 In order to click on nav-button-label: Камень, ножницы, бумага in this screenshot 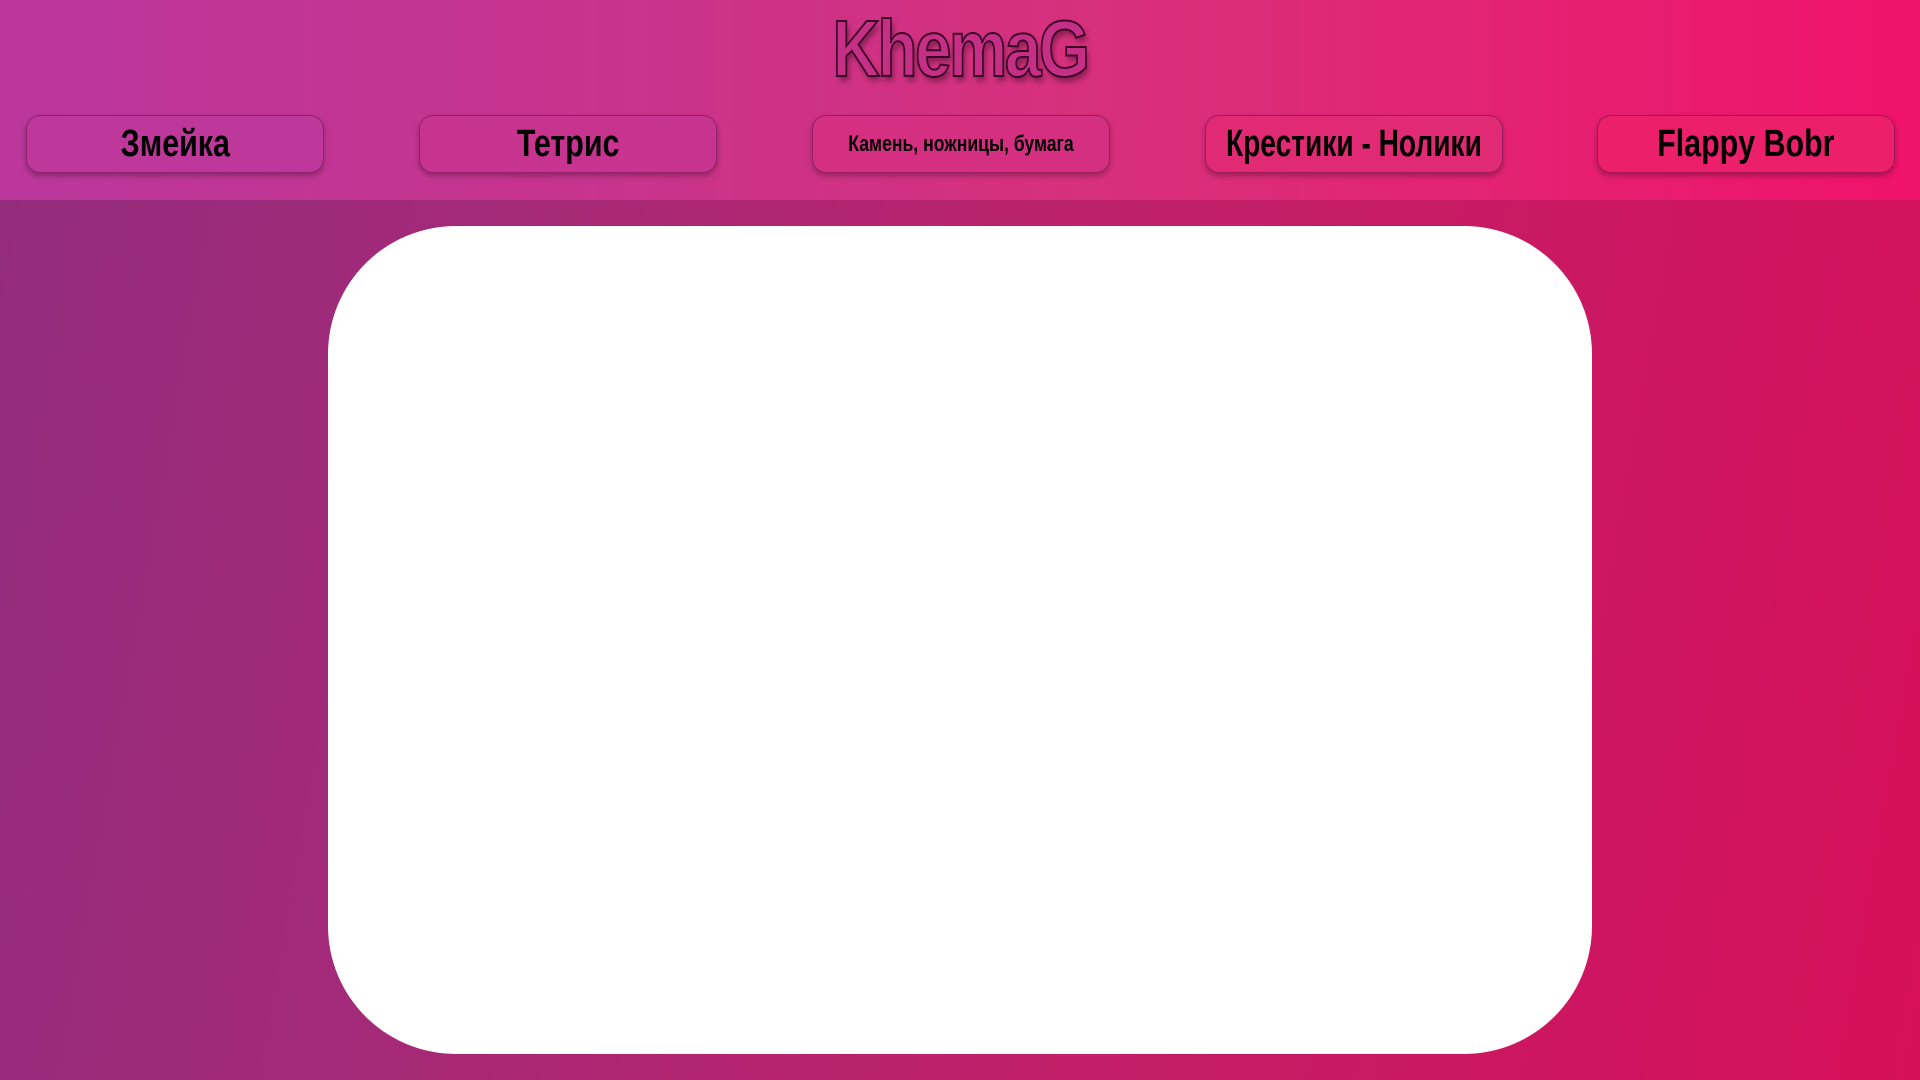, I will do `click(961, 143)`.